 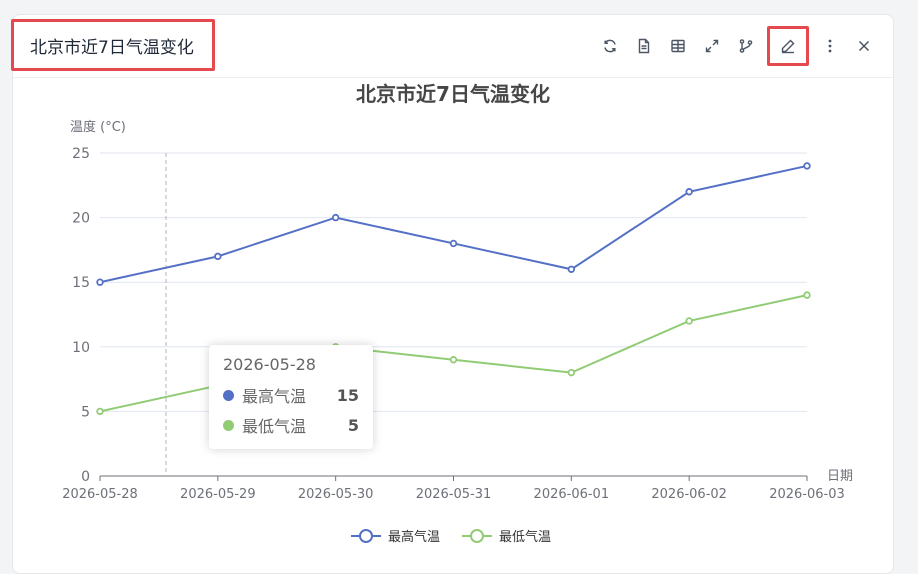 What do you see at coordinates (807, 494) in the screenshot?
I see `x-tick-label: 2026-06-03` at bounding box center [807, 494].